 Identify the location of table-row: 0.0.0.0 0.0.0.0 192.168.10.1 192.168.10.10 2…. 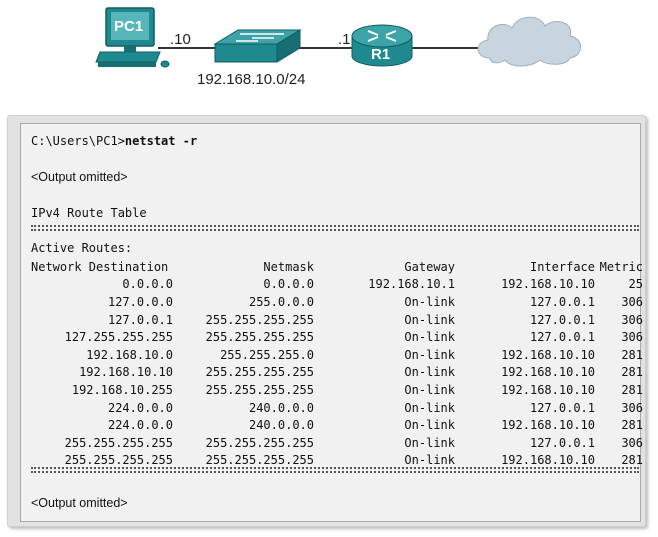
(337, 285).